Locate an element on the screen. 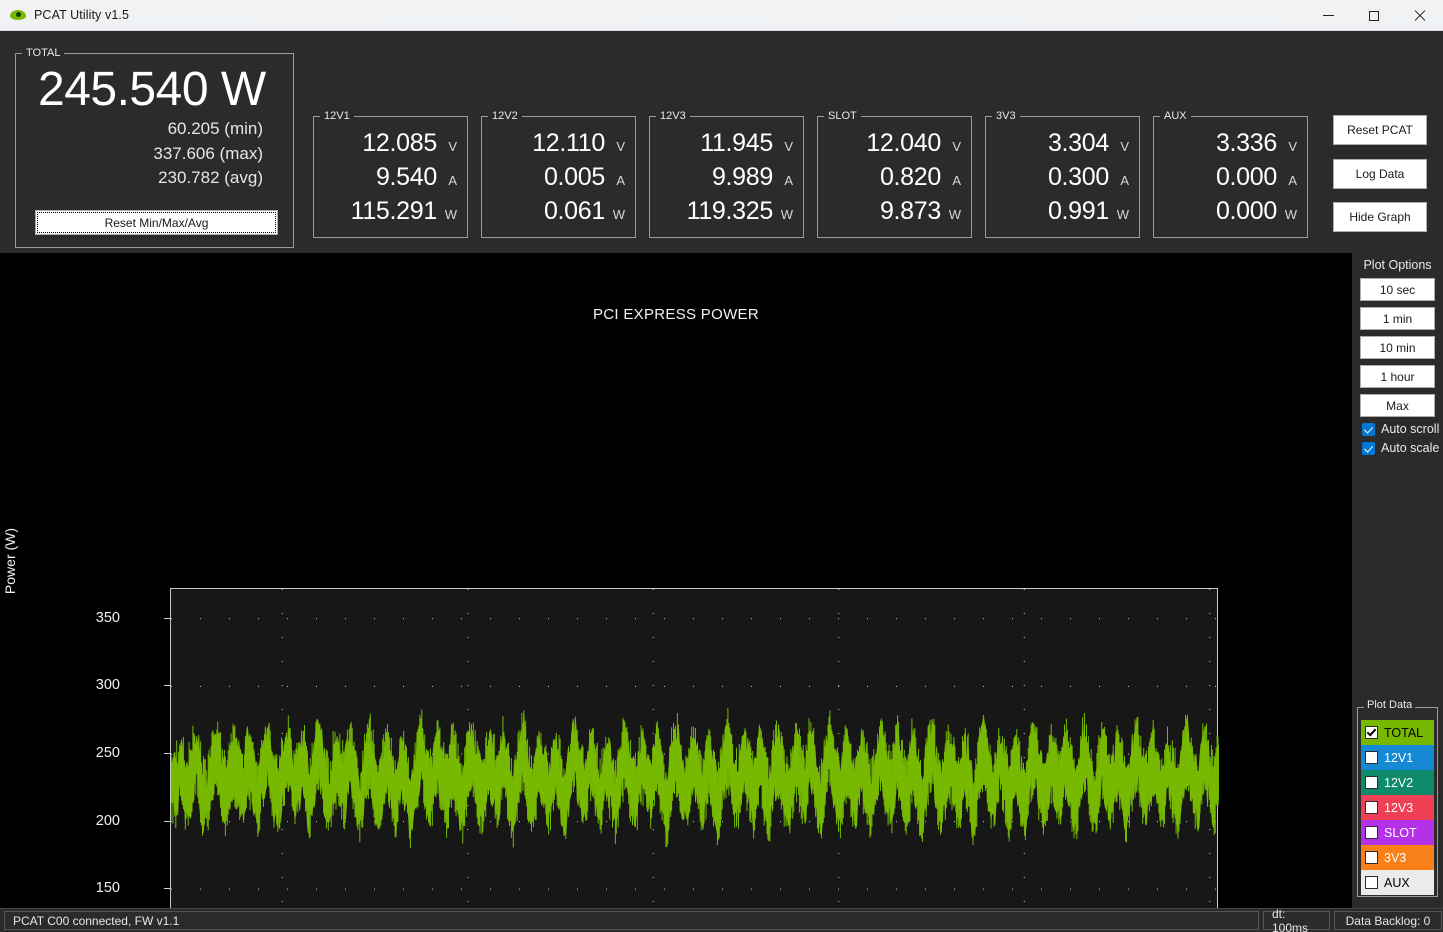  rail-power-value: 0.991 is located at coordinates (1078, 211).